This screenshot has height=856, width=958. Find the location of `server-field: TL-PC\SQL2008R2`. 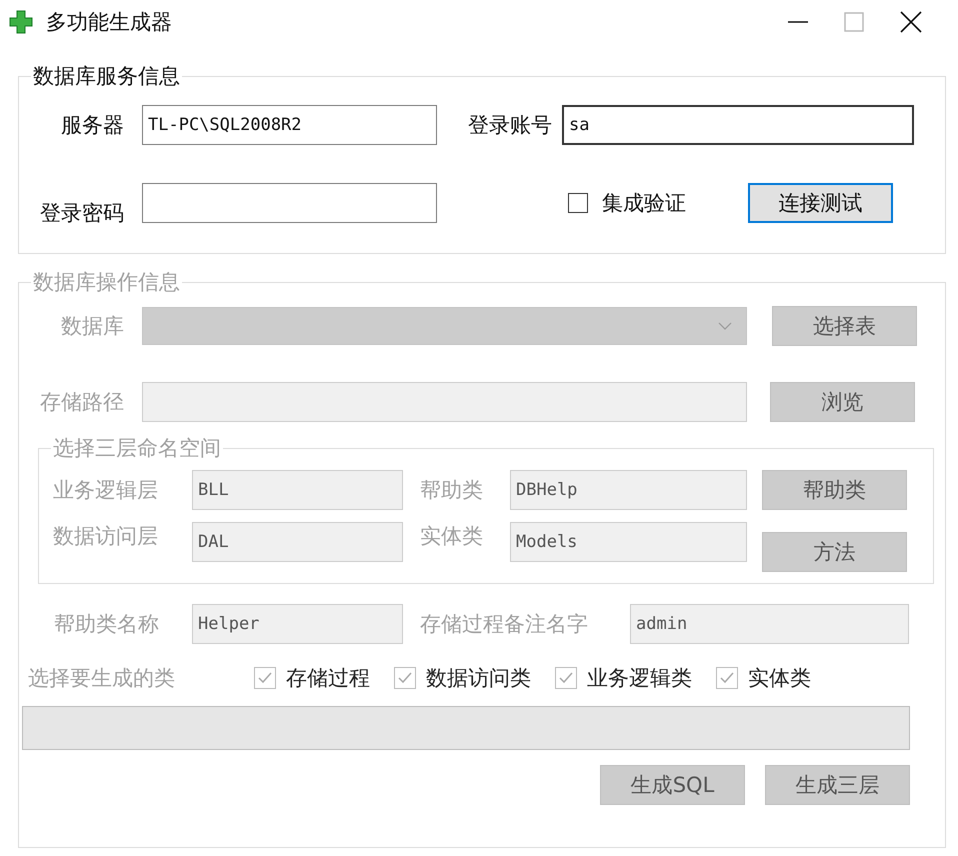

server-field: TL-PC\SQL2008R2 is located at coordinates (289, 125).